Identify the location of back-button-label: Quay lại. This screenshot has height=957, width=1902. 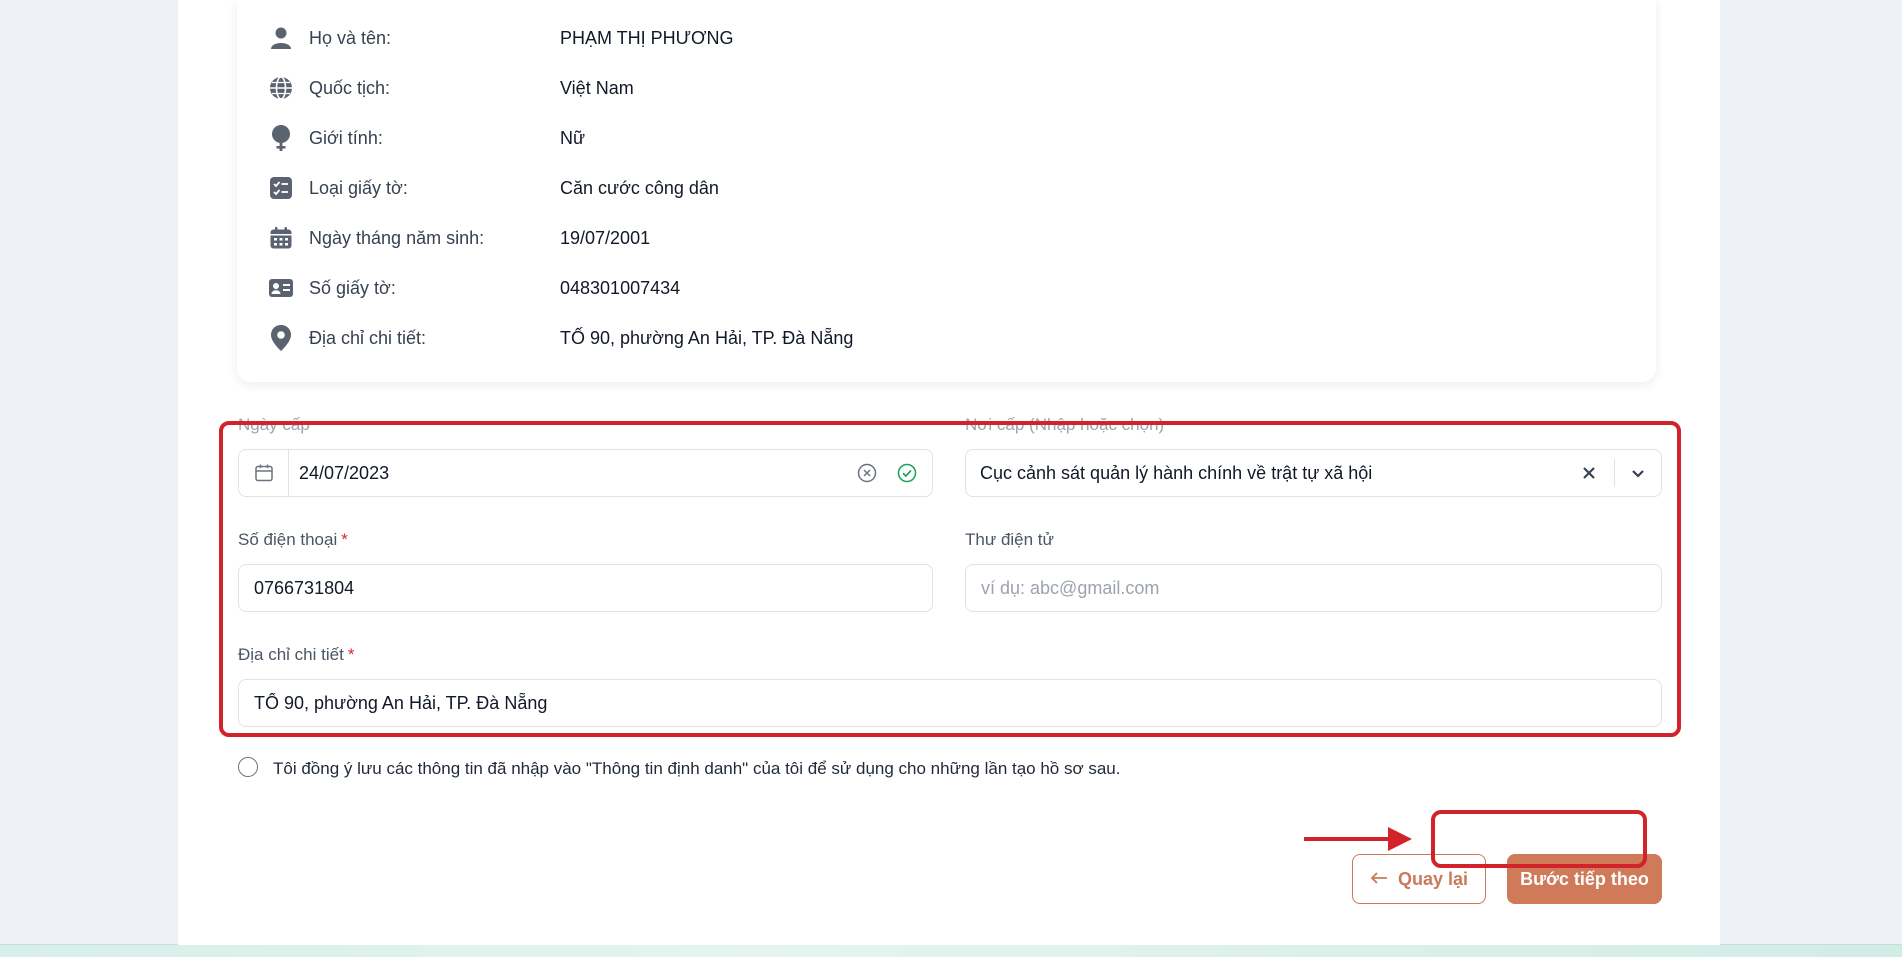
(1433, 878).